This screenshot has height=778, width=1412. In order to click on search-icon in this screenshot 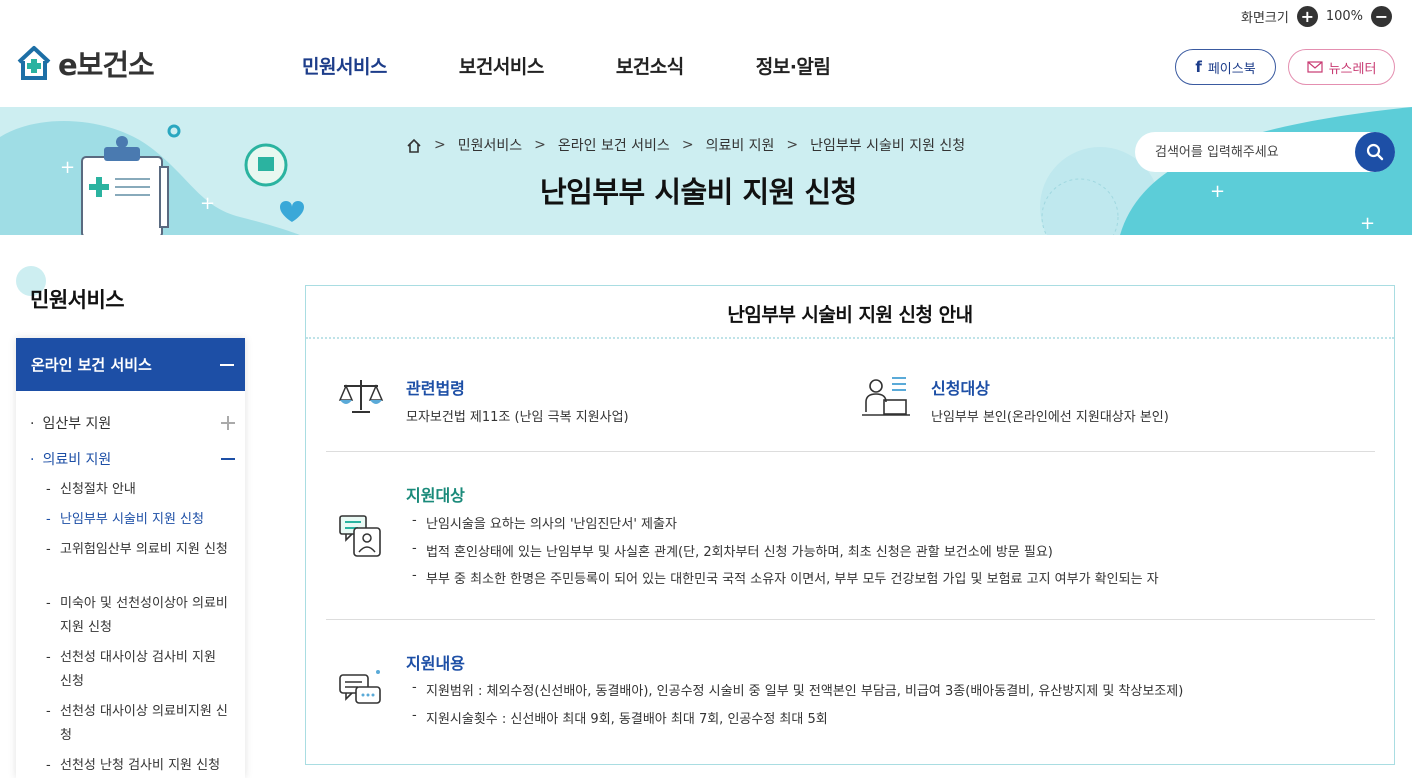, I will do `click(1375, 152)`.